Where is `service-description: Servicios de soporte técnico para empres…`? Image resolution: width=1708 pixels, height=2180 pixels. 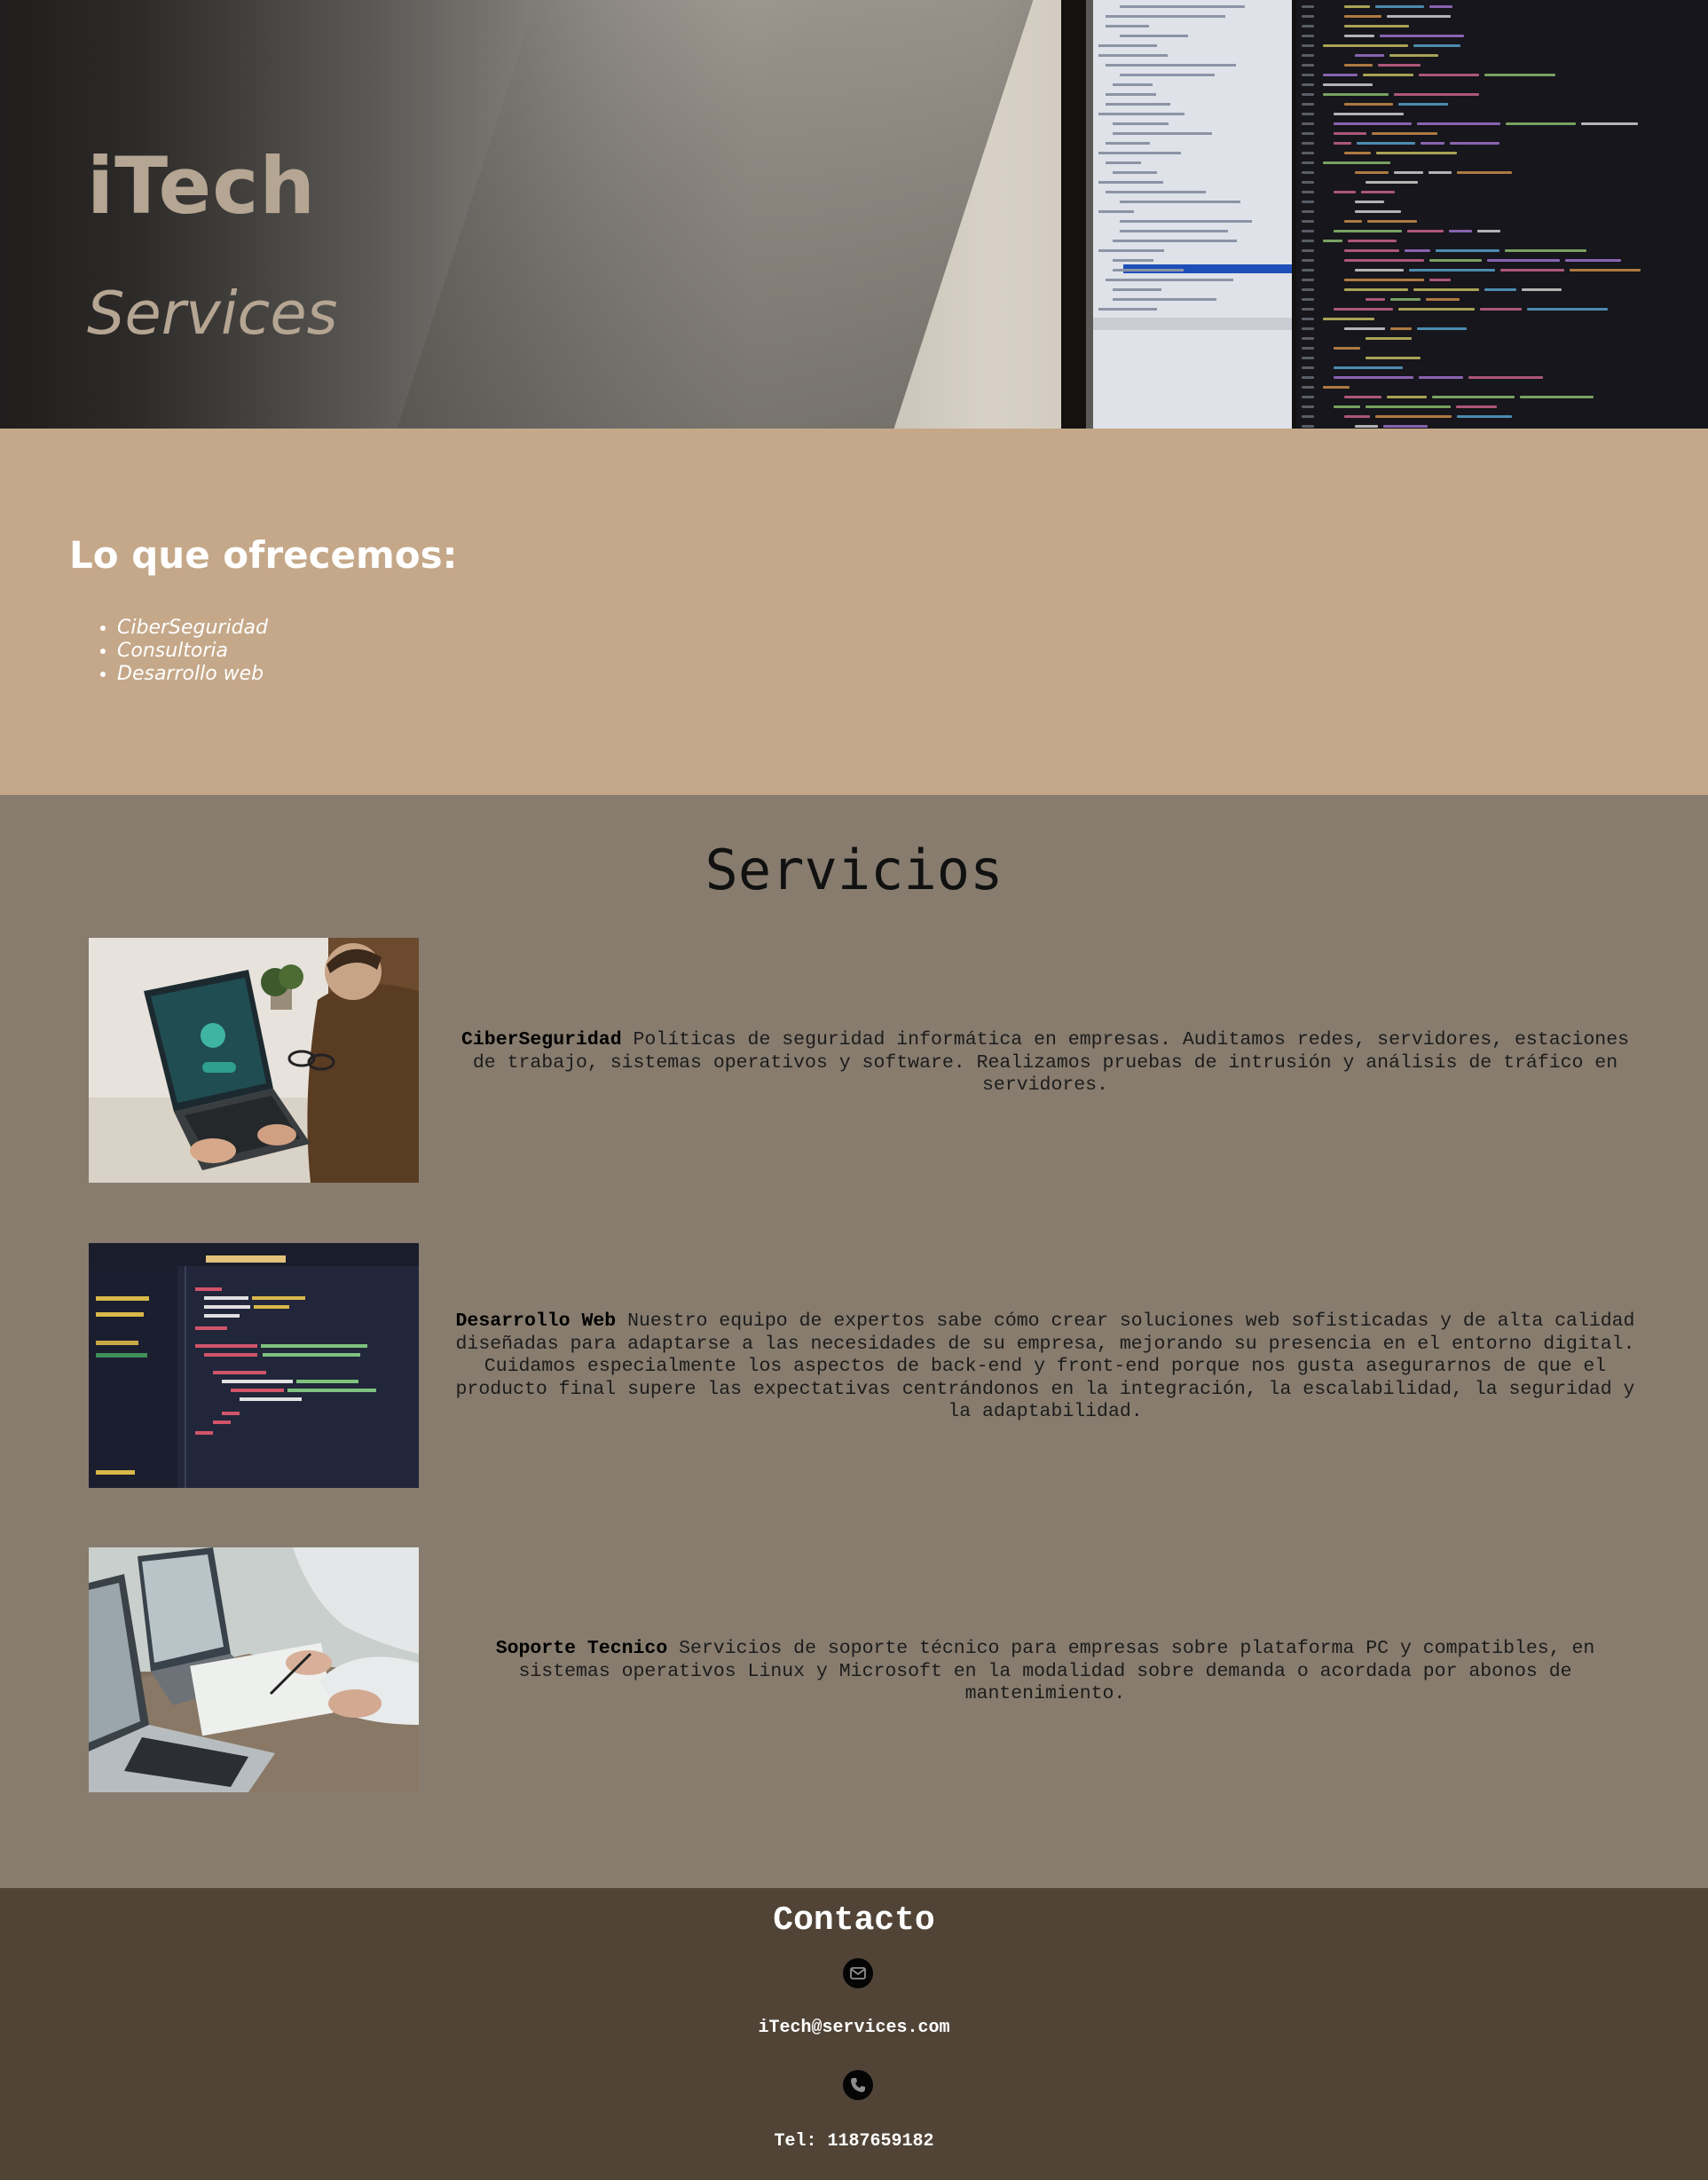
service-description: Servicios de soporte técnico para empres… is located at coordinates (1056, 1671).